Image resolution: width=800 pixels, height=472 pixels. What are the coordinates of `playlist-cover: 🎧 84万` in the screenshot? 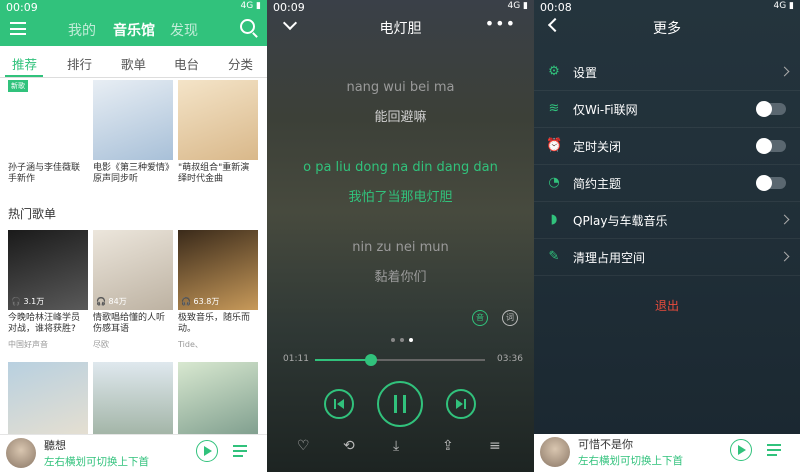 It's located at (133, 270).